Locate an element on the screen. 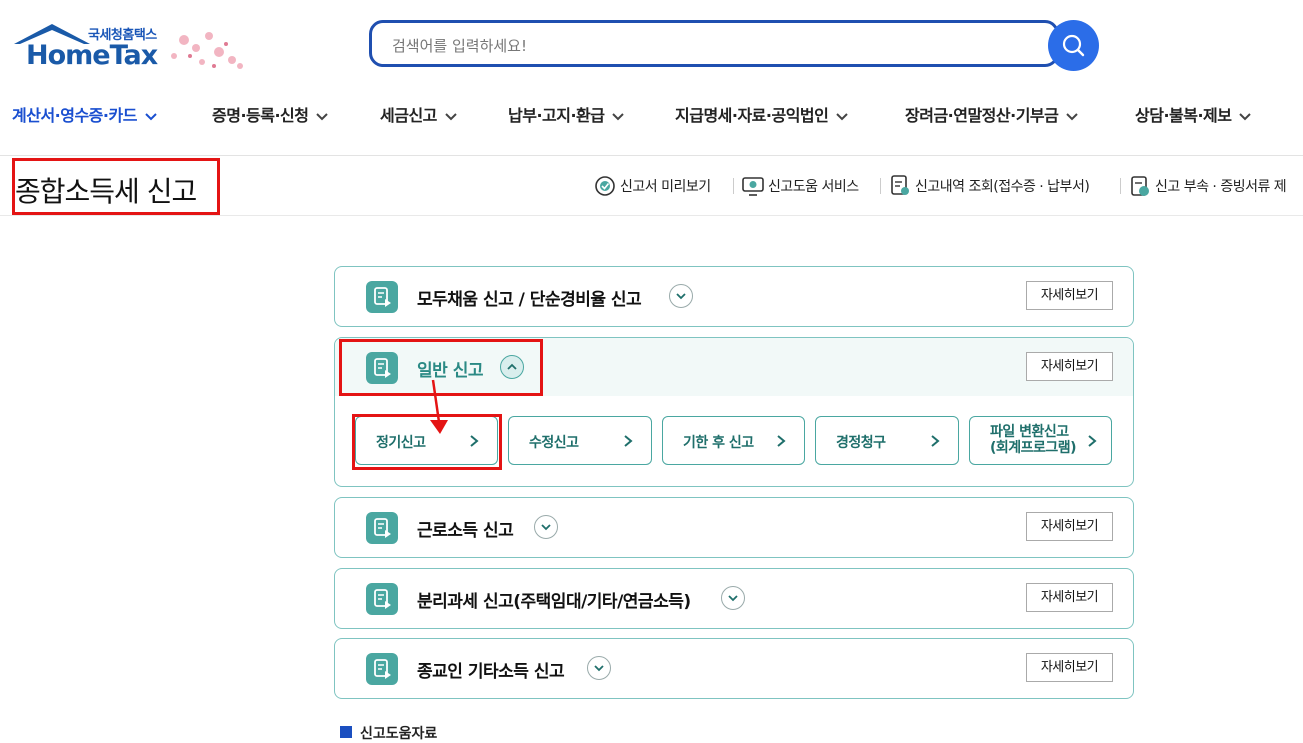 This screenshot has height=743, width=1303. label-line-1: 파일 변환신고 is located at coordinates (1029, 432).